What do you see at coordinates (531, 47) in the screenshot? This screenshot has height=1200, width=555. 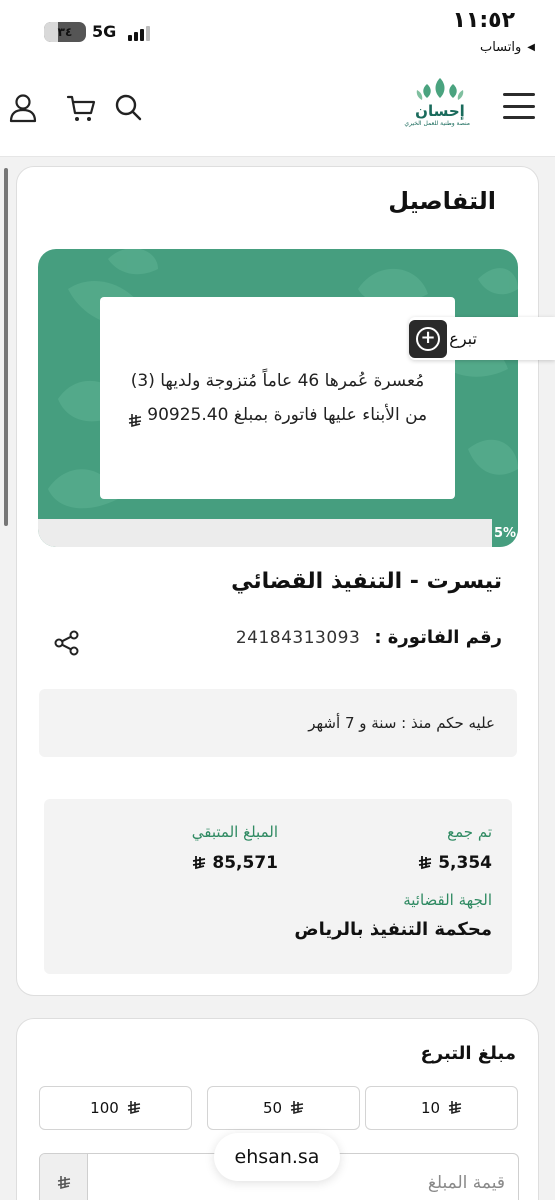 I see `back-arrow-icon: ◀` at bounding box center [531, 47].